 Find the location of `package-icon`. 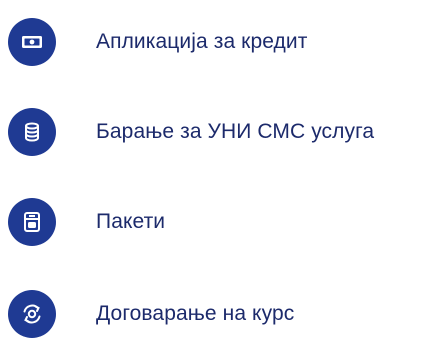

package-icon is located at coordinates (32, 222).